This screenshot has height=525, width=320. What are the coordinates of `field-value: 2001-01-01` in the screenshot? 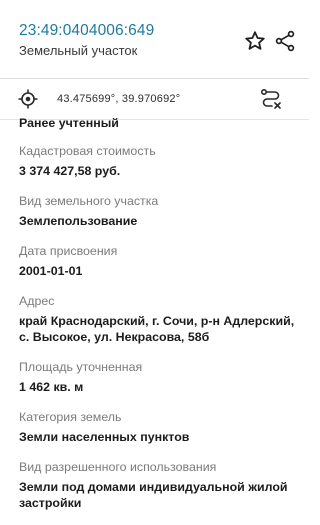 It's located at (51, 271).